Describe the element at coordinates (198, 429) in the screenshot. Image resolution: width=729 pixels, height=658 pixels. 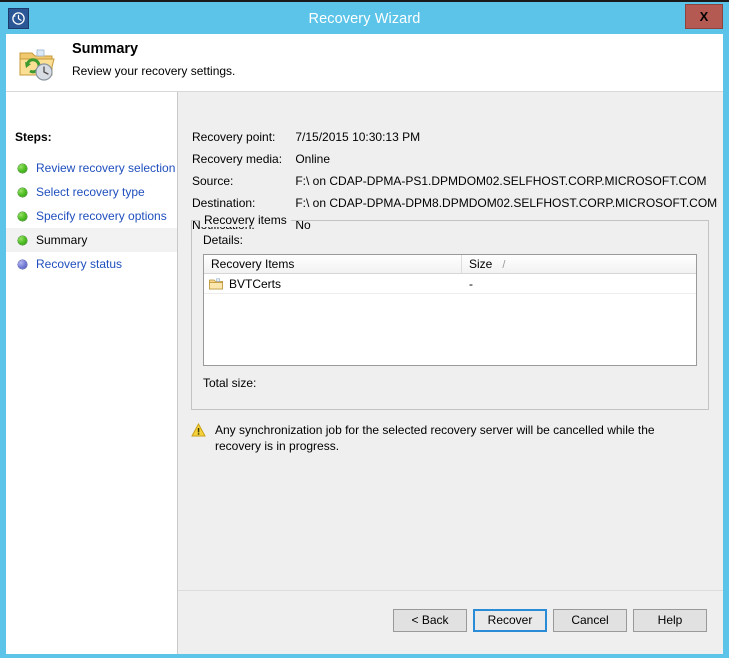
I see `warning-triangle-icon` at that location.